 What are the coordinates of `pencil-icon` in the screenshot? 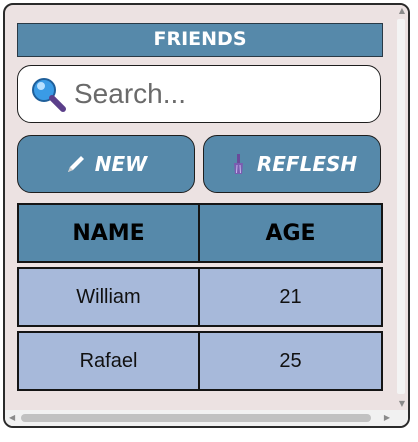 It's located at (75, 164).